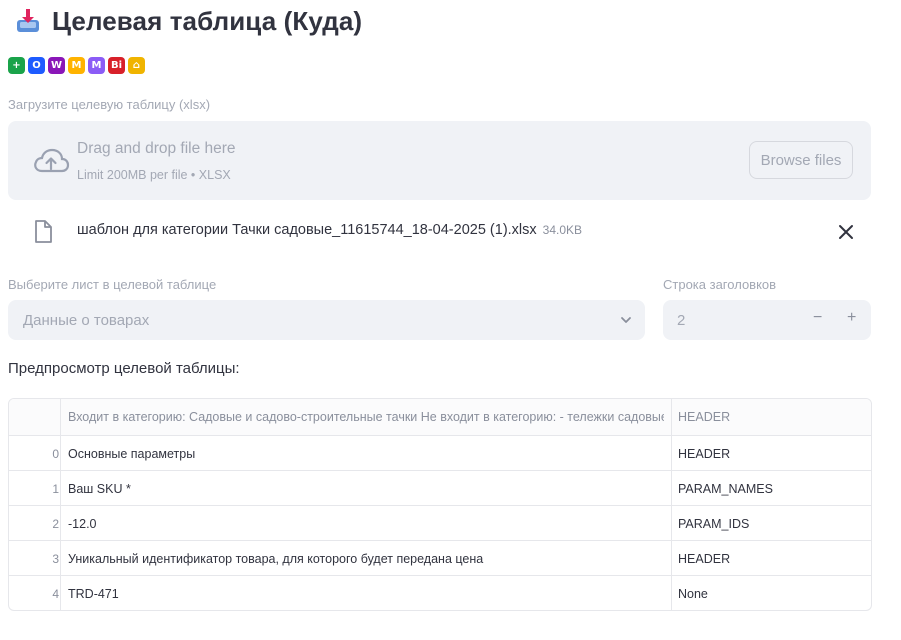  I want to click on chevron-down-icon, so click(626, 320).